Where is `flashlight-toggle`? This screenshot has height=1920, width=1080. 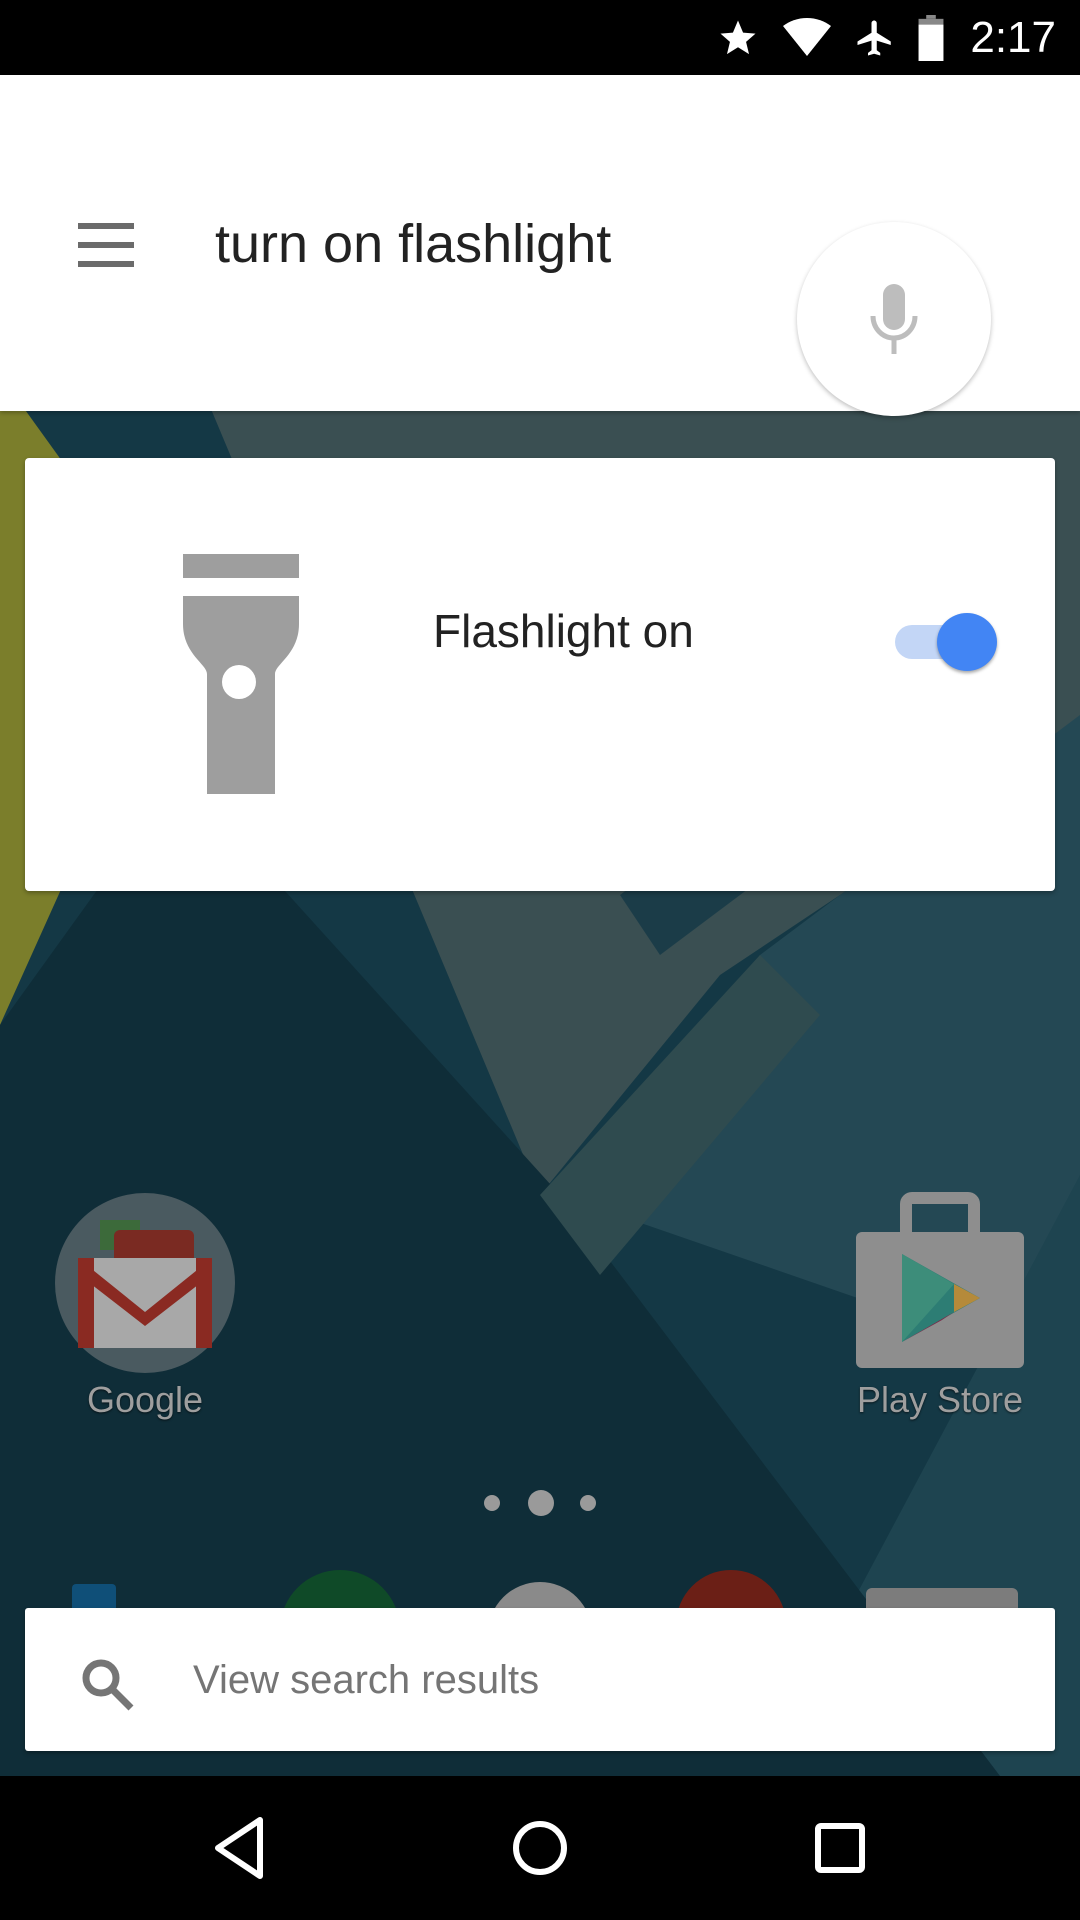 flashlight-toggle is located at coordinates (935, 641).